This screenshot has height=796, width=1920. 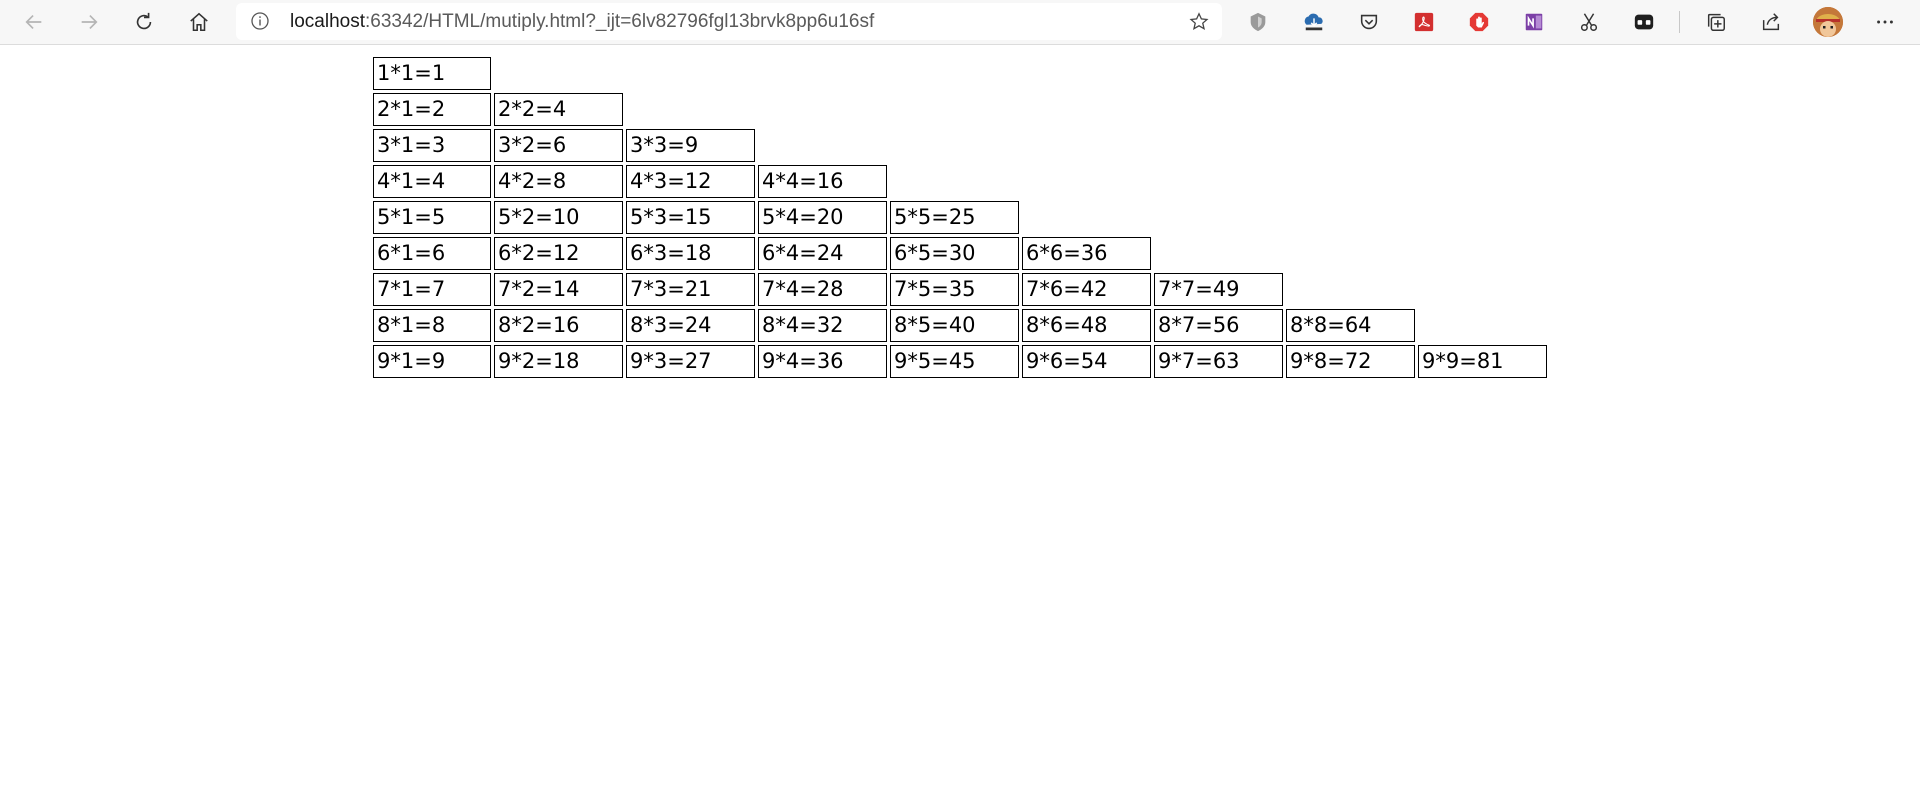 I want to click on more-icon, so click(x=1885, y=22).